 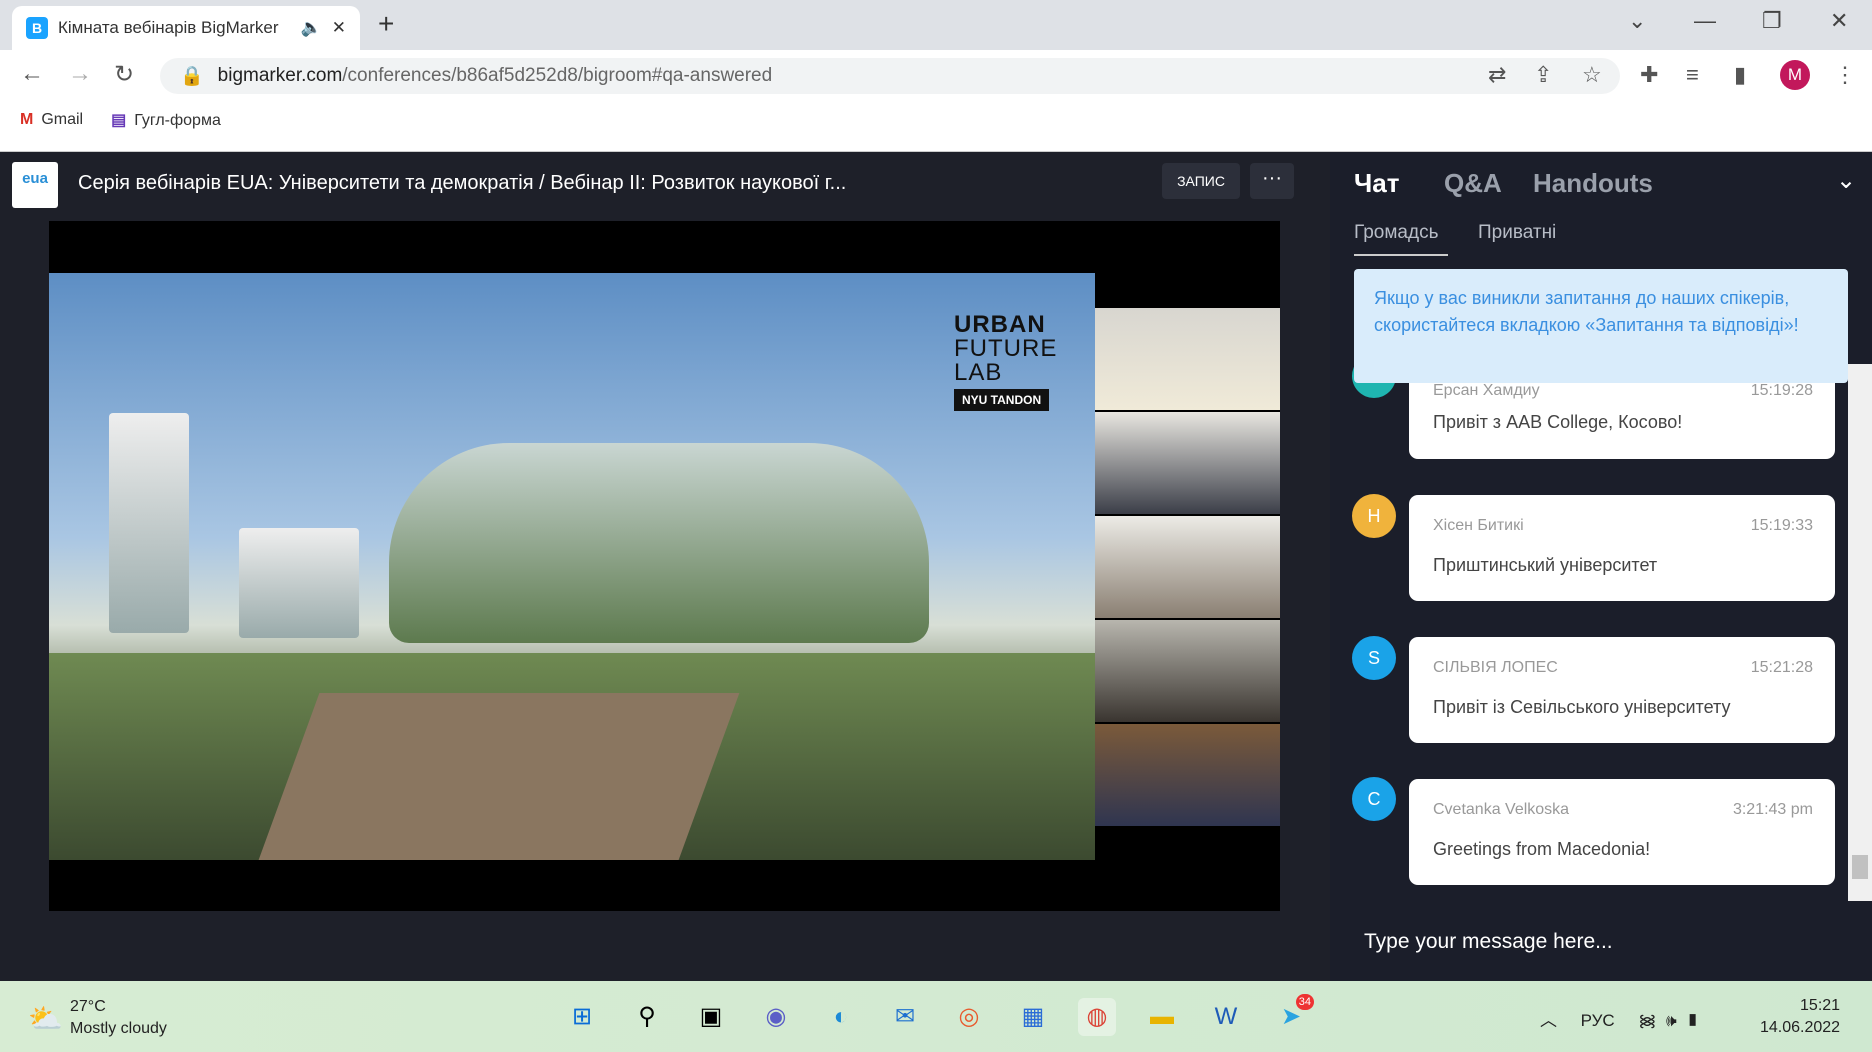 I want to click on chat-scrollbar, so click(x=1860, y=632).